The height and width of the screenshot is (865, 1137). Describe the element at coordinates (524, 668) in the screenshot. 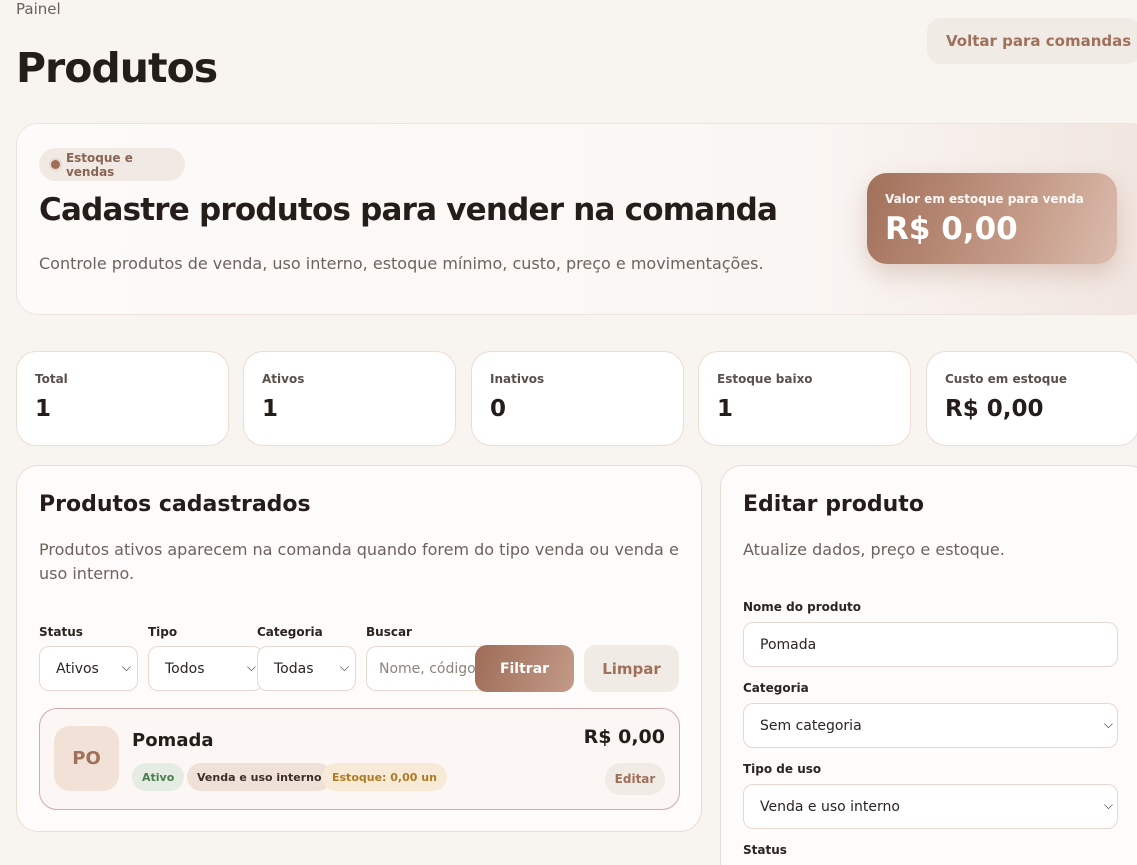

I see `filter-button: Filtrar` at that location.